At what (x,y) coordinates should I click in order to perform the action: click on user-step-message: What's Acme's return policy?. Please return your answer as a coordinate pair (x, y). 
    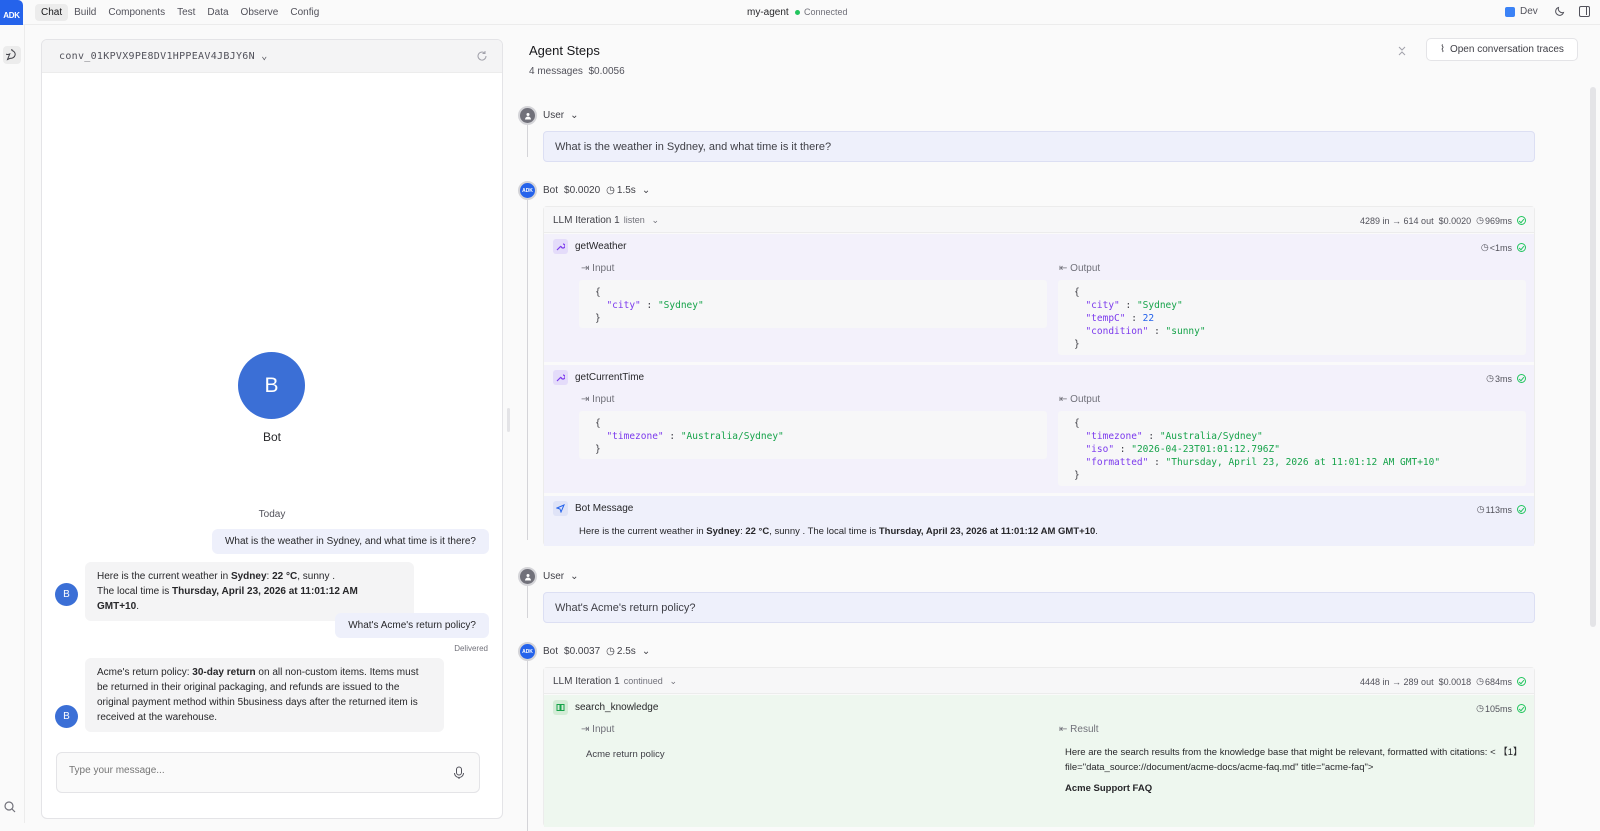
    Looking at the image, I should click on (1039, 607).